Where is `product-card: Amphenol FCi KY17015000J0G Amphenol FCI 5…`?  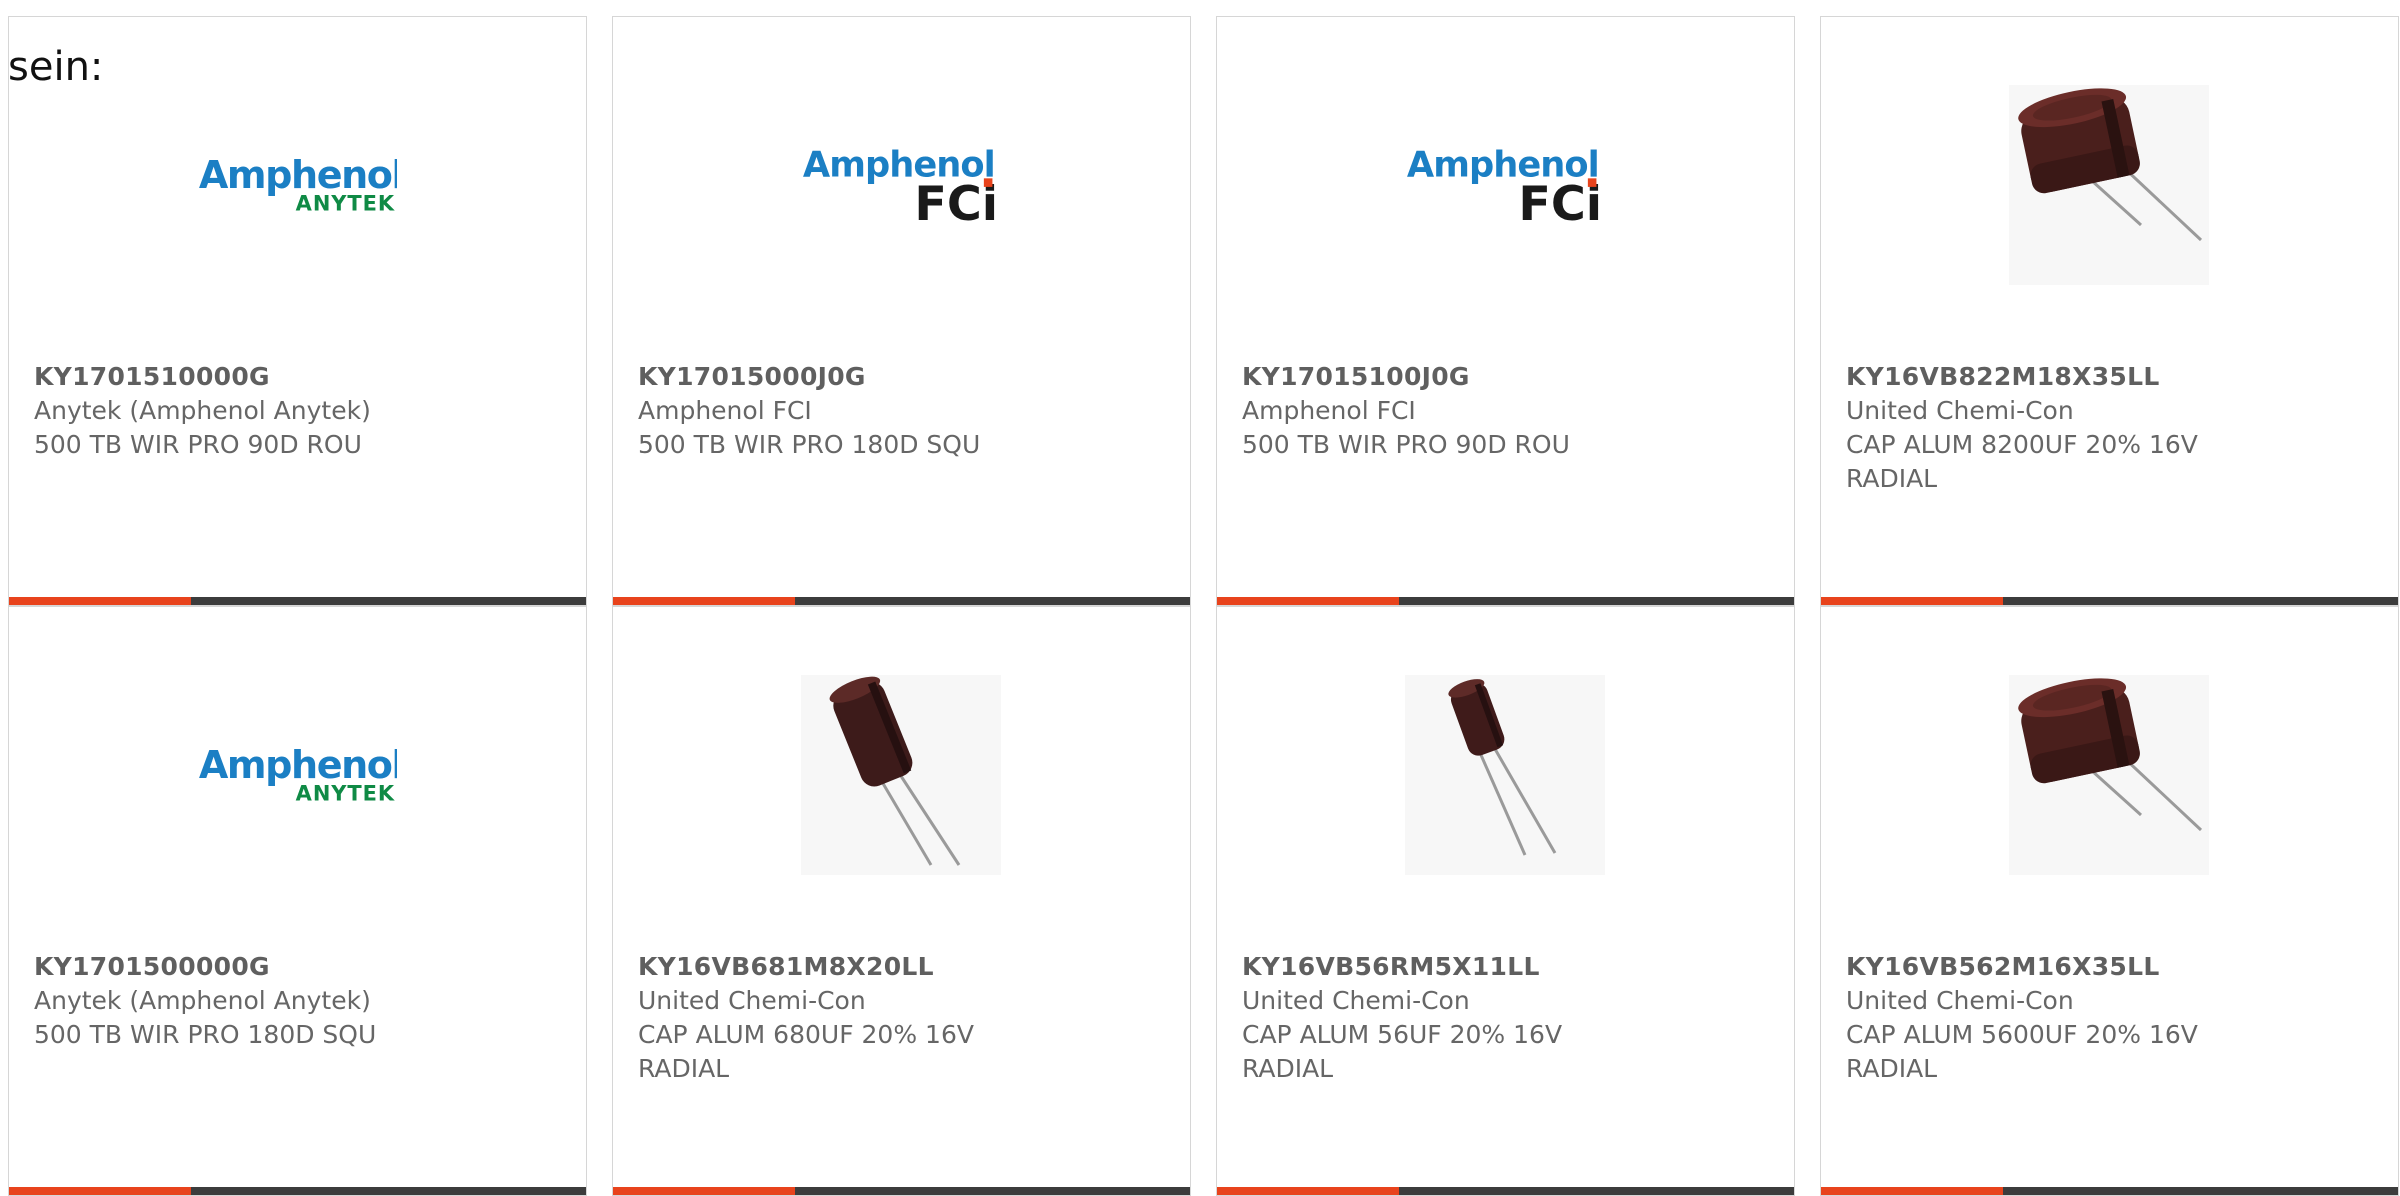 product-card: Amphenol FCi KY17015000J0G Amphenol FCI 5… is located at coordinates (901, 311).